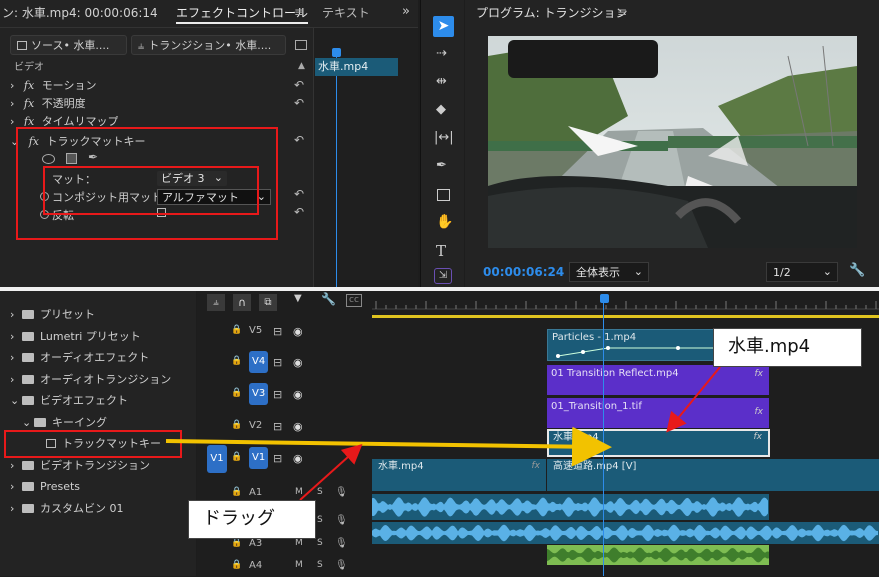 The height and width of the screenshot is (577, 879). Describe the element at coordinates (523, 272) in the screenshot. I see `program-timecode: 00:00:06:24` at that location.